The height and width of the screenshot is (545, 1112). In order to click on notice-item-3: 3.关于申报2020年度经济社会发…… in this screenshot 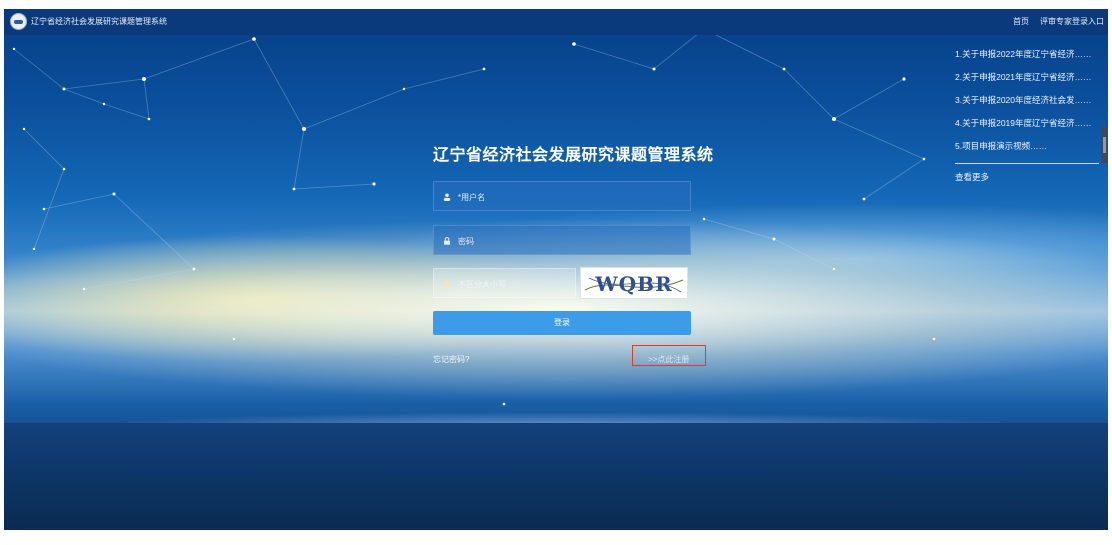, I will do `click(1029, 104)`.